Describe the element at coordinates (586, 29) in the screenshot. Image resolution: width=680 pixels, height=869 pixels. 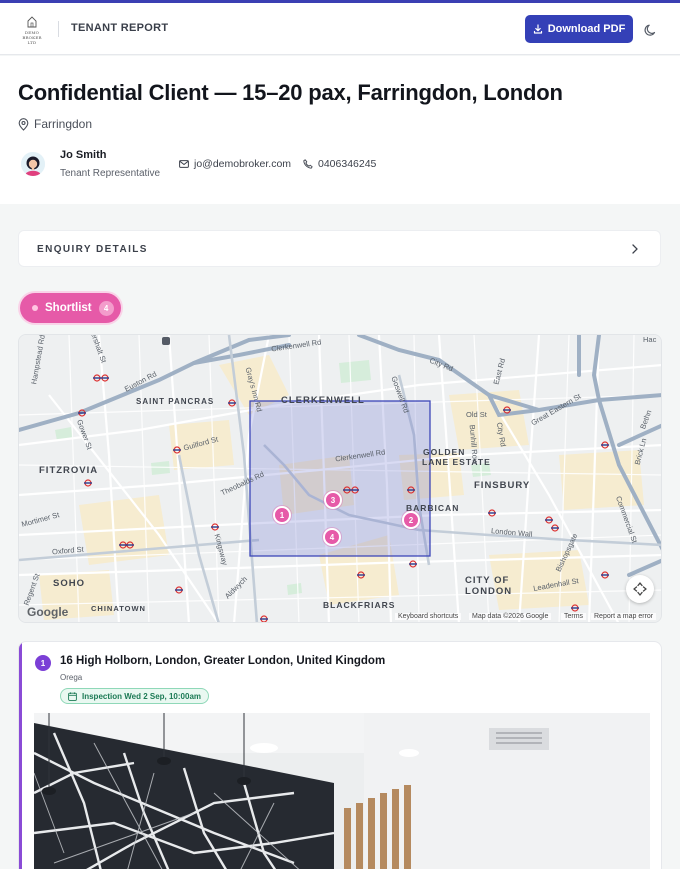
I see `download-pdf-label: Download PDF` at that location.